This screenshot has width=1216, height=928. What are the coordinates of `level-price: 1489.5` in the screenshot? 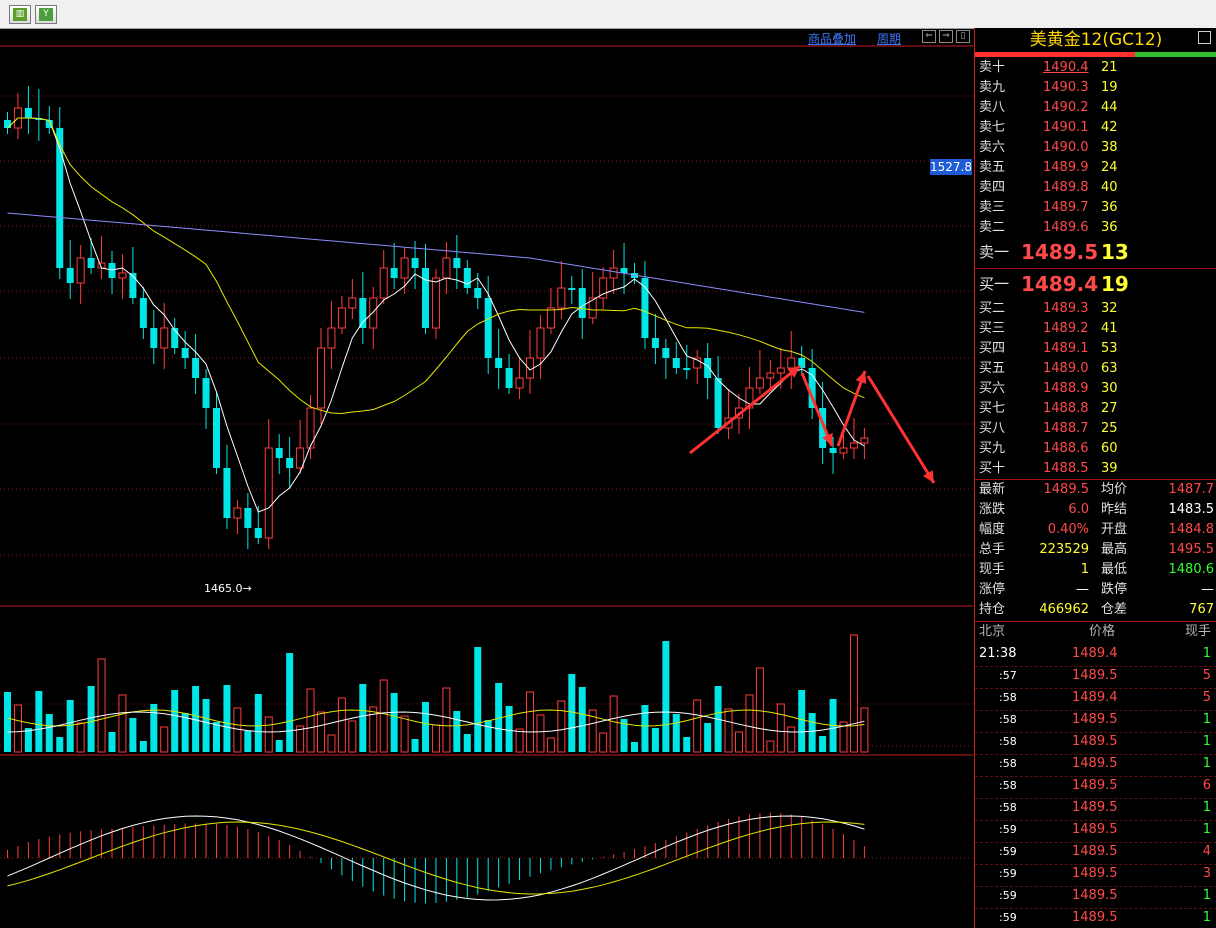 It's located at (1060, 252).